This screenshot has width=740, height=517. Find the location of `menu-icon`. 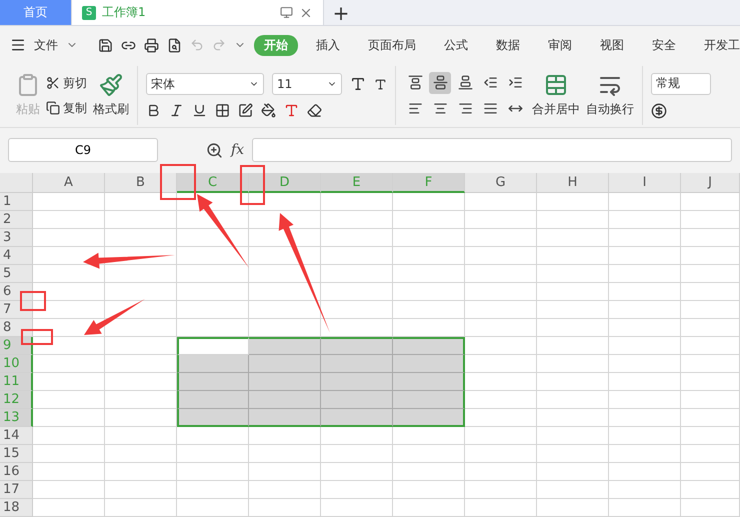

menu-icon is located at coordinates (18, 45).